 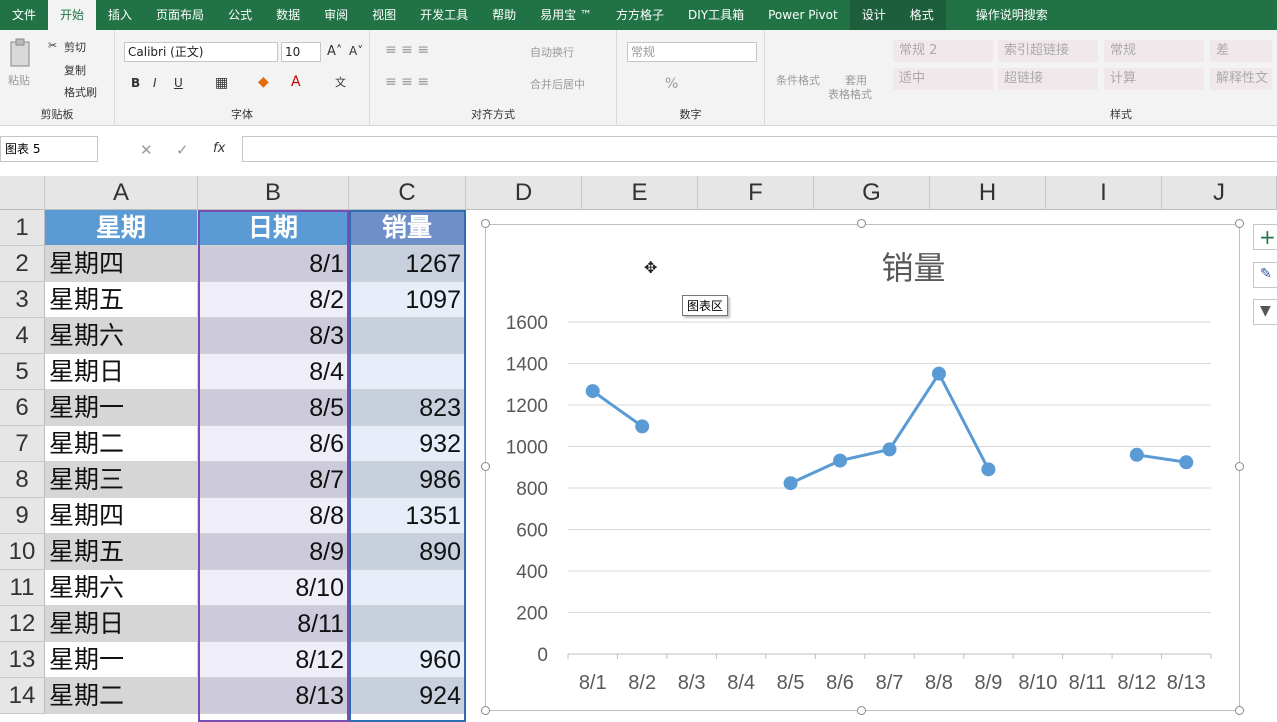 What do you see at coordinates (72, 15) in the screenshot?
I see `tab-1: 开始` at bounding box center [72, 15].